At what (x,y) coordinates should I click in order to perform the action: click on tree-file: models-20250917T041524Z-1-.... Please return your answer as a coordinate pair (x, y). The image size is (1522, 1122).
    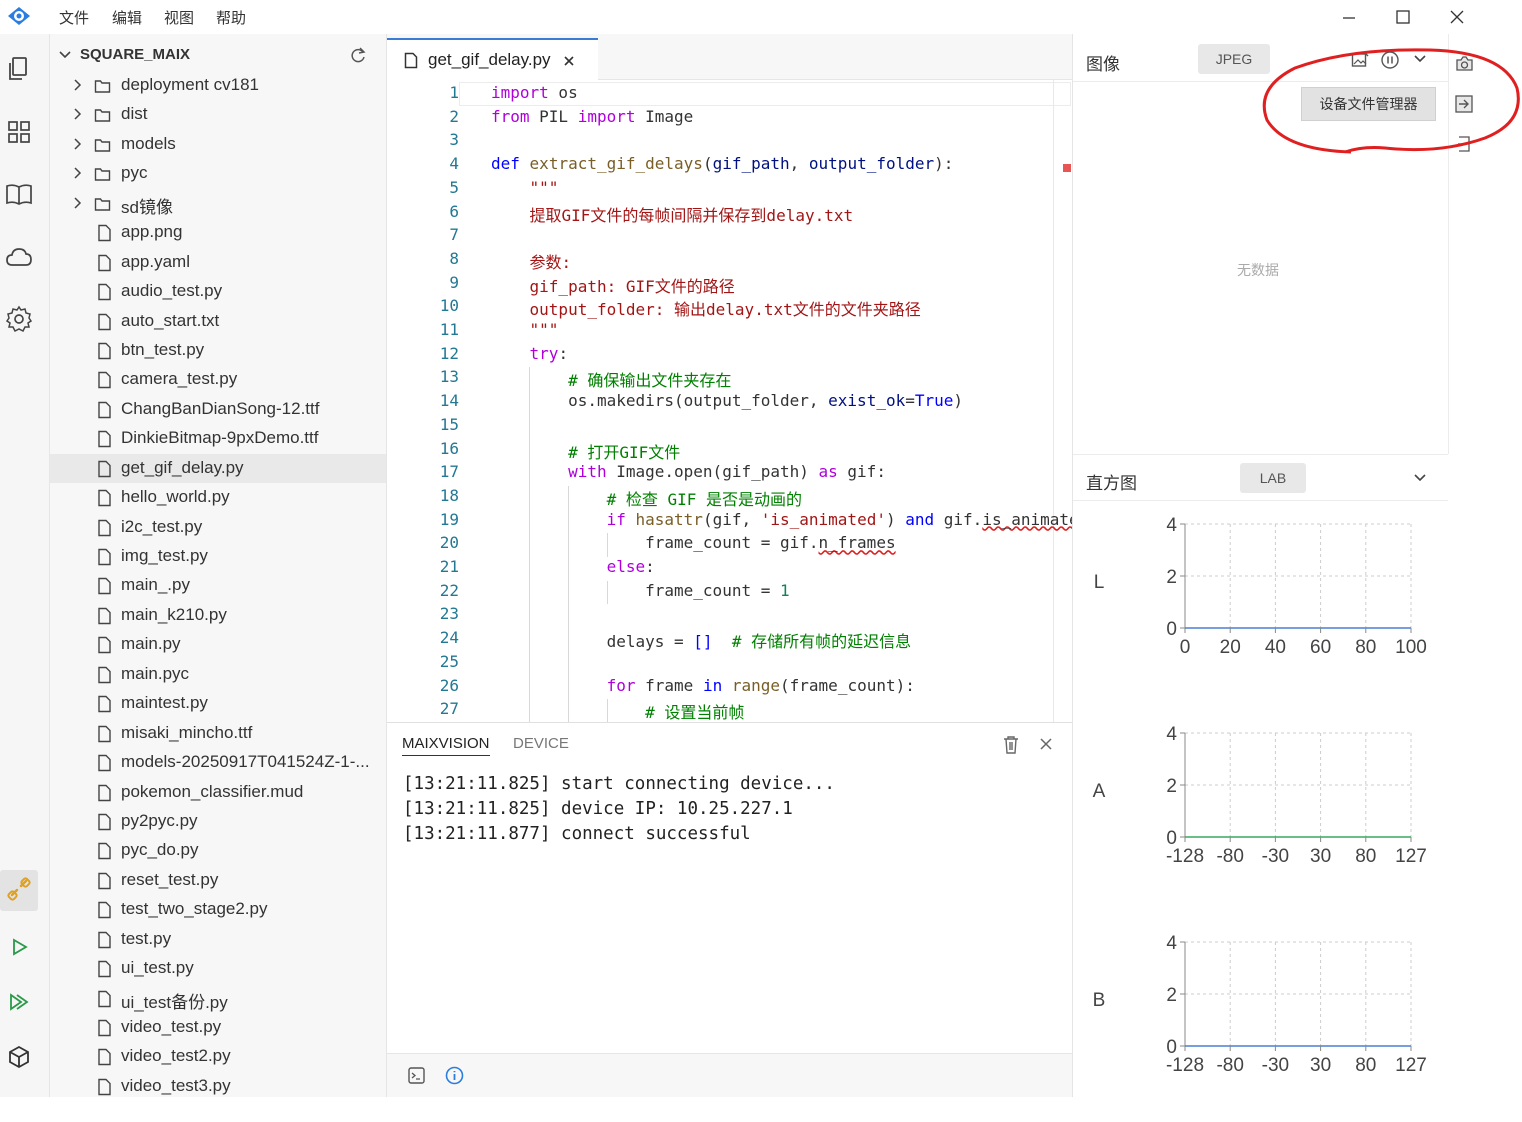
    Looking at the image, I should click on (218, 762).